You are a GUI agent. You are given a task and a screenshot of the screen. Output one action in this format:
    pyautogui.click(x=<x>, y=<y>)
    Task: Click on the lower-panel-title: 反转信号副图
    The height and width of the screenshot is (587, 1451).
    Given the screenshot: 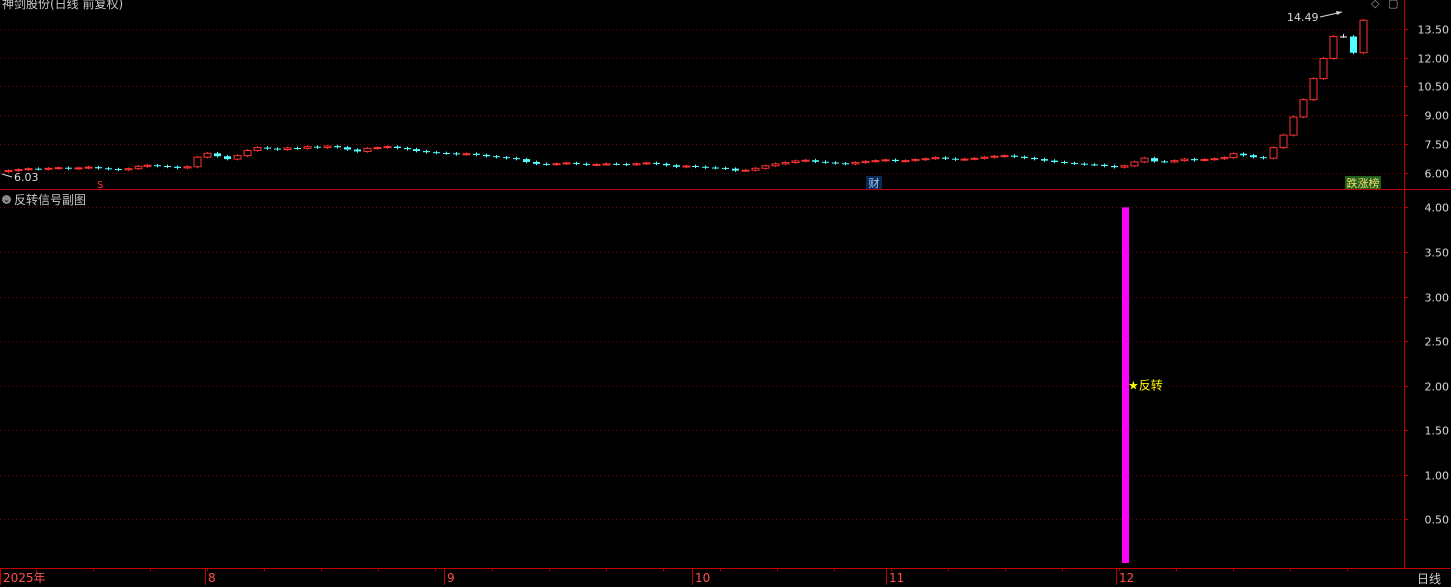 What is the action you would take?
    pyautogui.click(x=50, y=200)
    